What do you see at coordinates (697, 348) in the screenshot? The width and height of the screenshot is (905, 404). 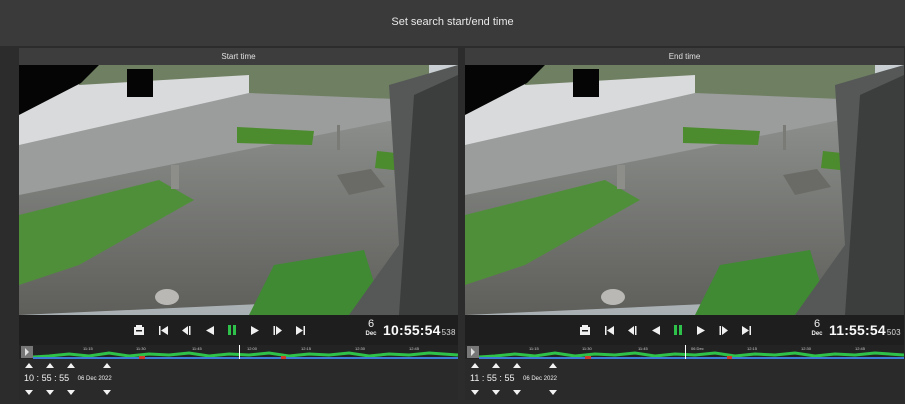 I see `timeline-tick: 06 Dec` at bounding box center [697, 348].